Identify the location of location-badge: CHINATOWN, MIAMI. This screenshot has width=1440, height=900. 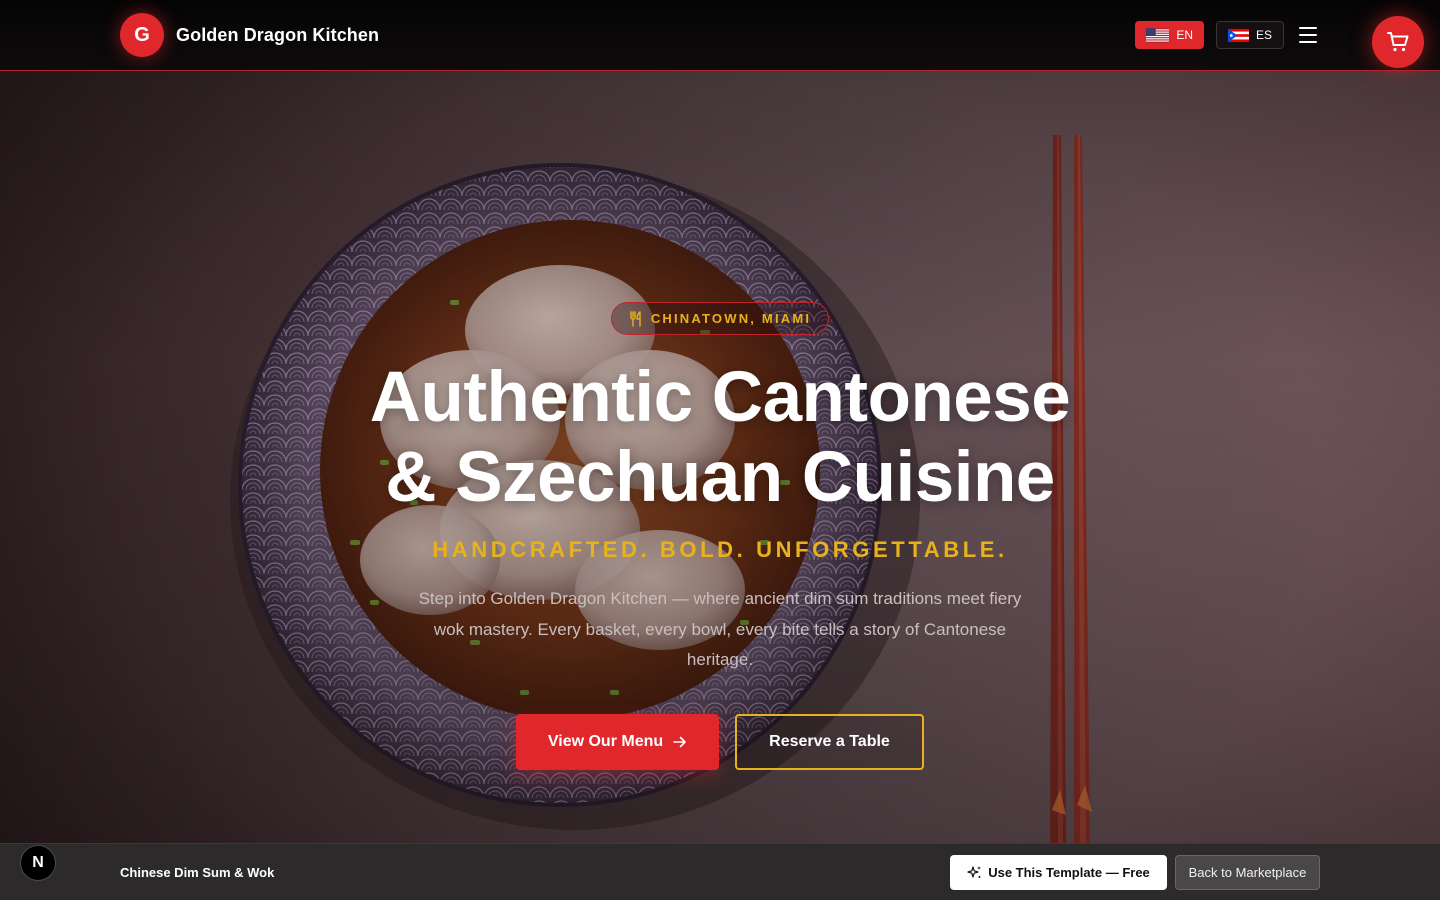
(720, 318).